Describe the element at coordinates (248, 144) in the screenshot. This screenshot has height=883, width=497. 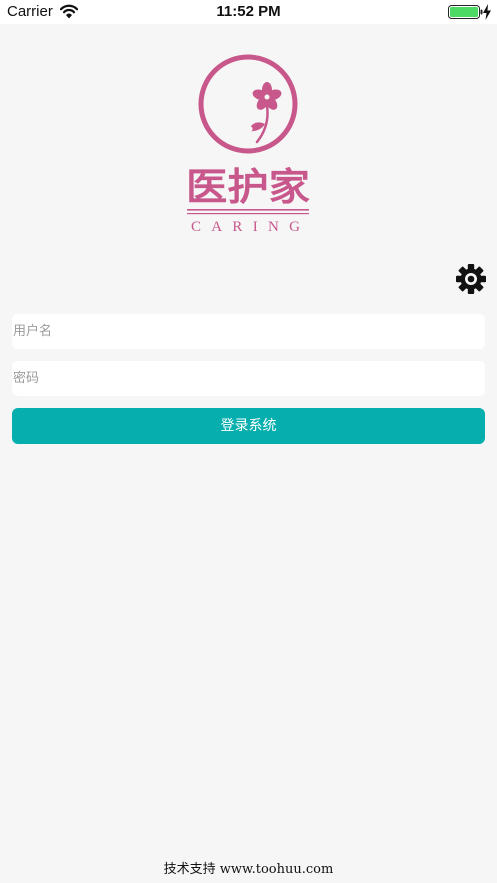
I see `app-logo: 医护家 CARING` at that location.